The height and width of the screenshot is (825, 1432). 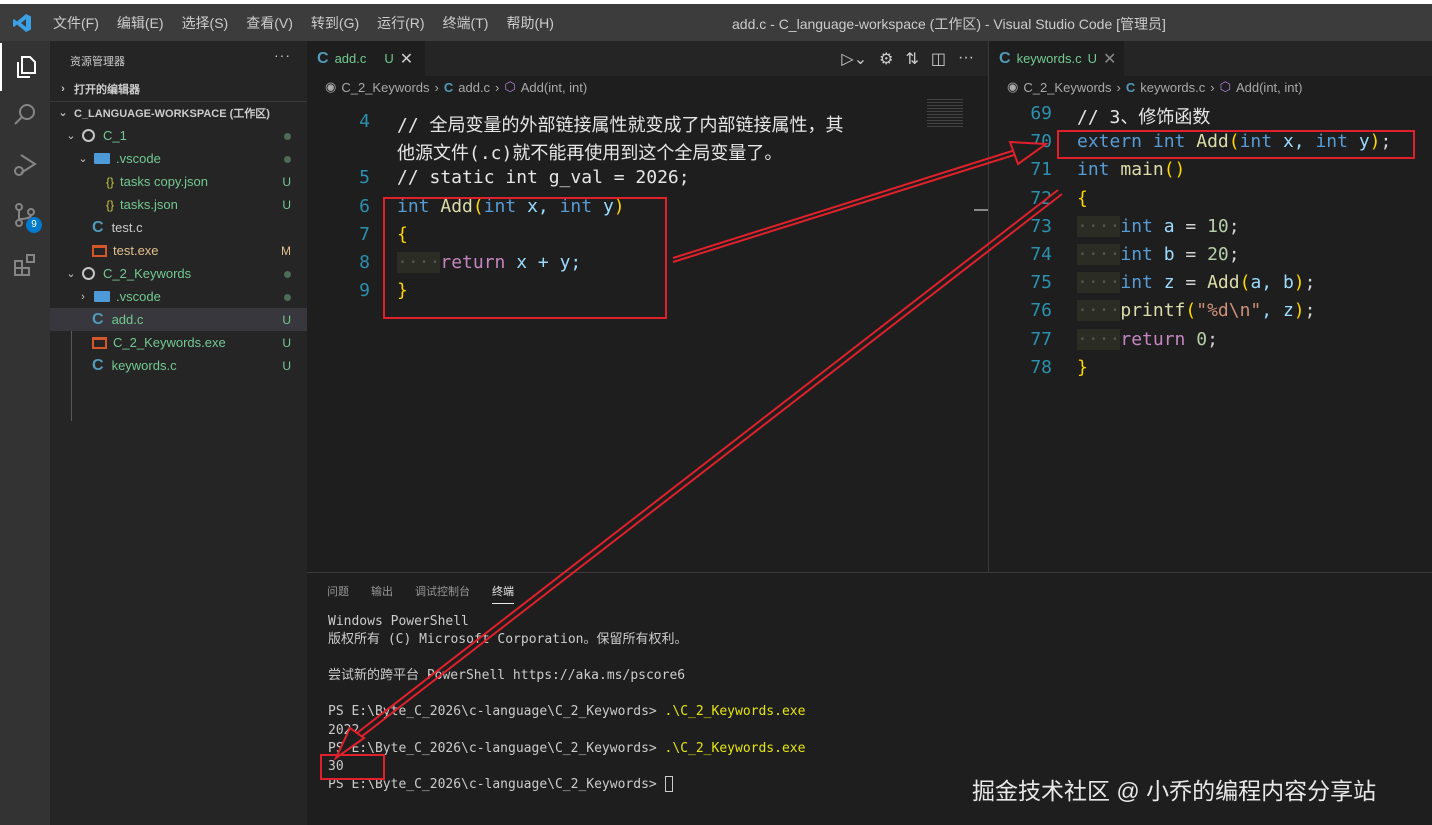 I want to click on menu-item: 选择(S), so click(x=205, y=23).